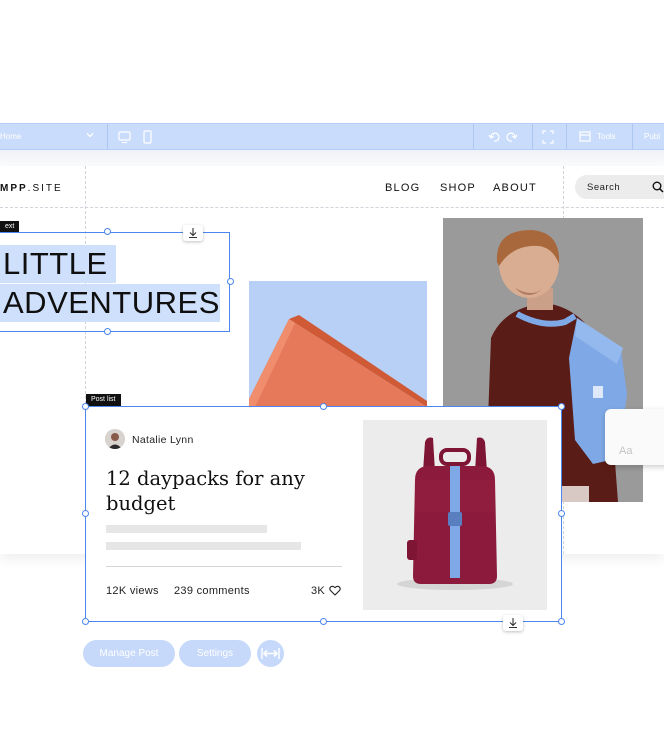 The height and width of the screenshot is (750, 664). Describe the element at coordinates (45, 188) in the screenshot. I see `logo-rest: .SITE` at that location.